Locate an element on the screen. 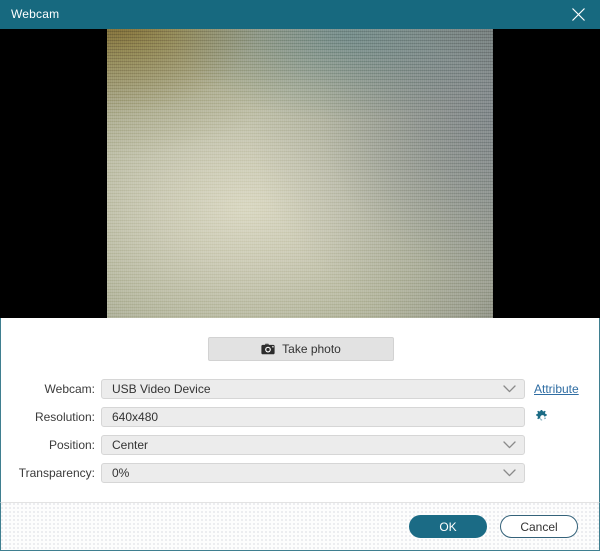  transparency-select-value: 0% is located at coordinates (121, 473).